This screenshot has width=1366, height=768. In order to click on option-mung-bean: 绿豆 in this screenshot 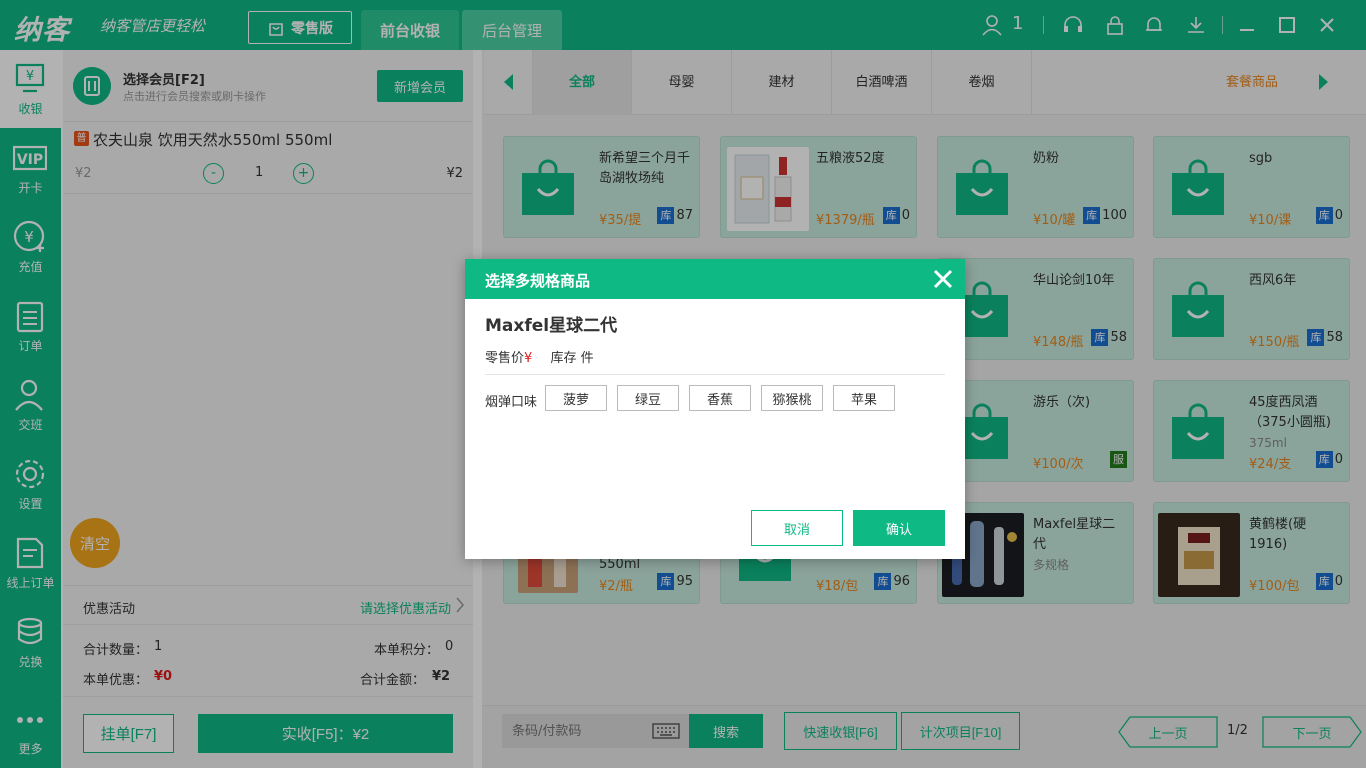, I will do `click(648, 398)`.